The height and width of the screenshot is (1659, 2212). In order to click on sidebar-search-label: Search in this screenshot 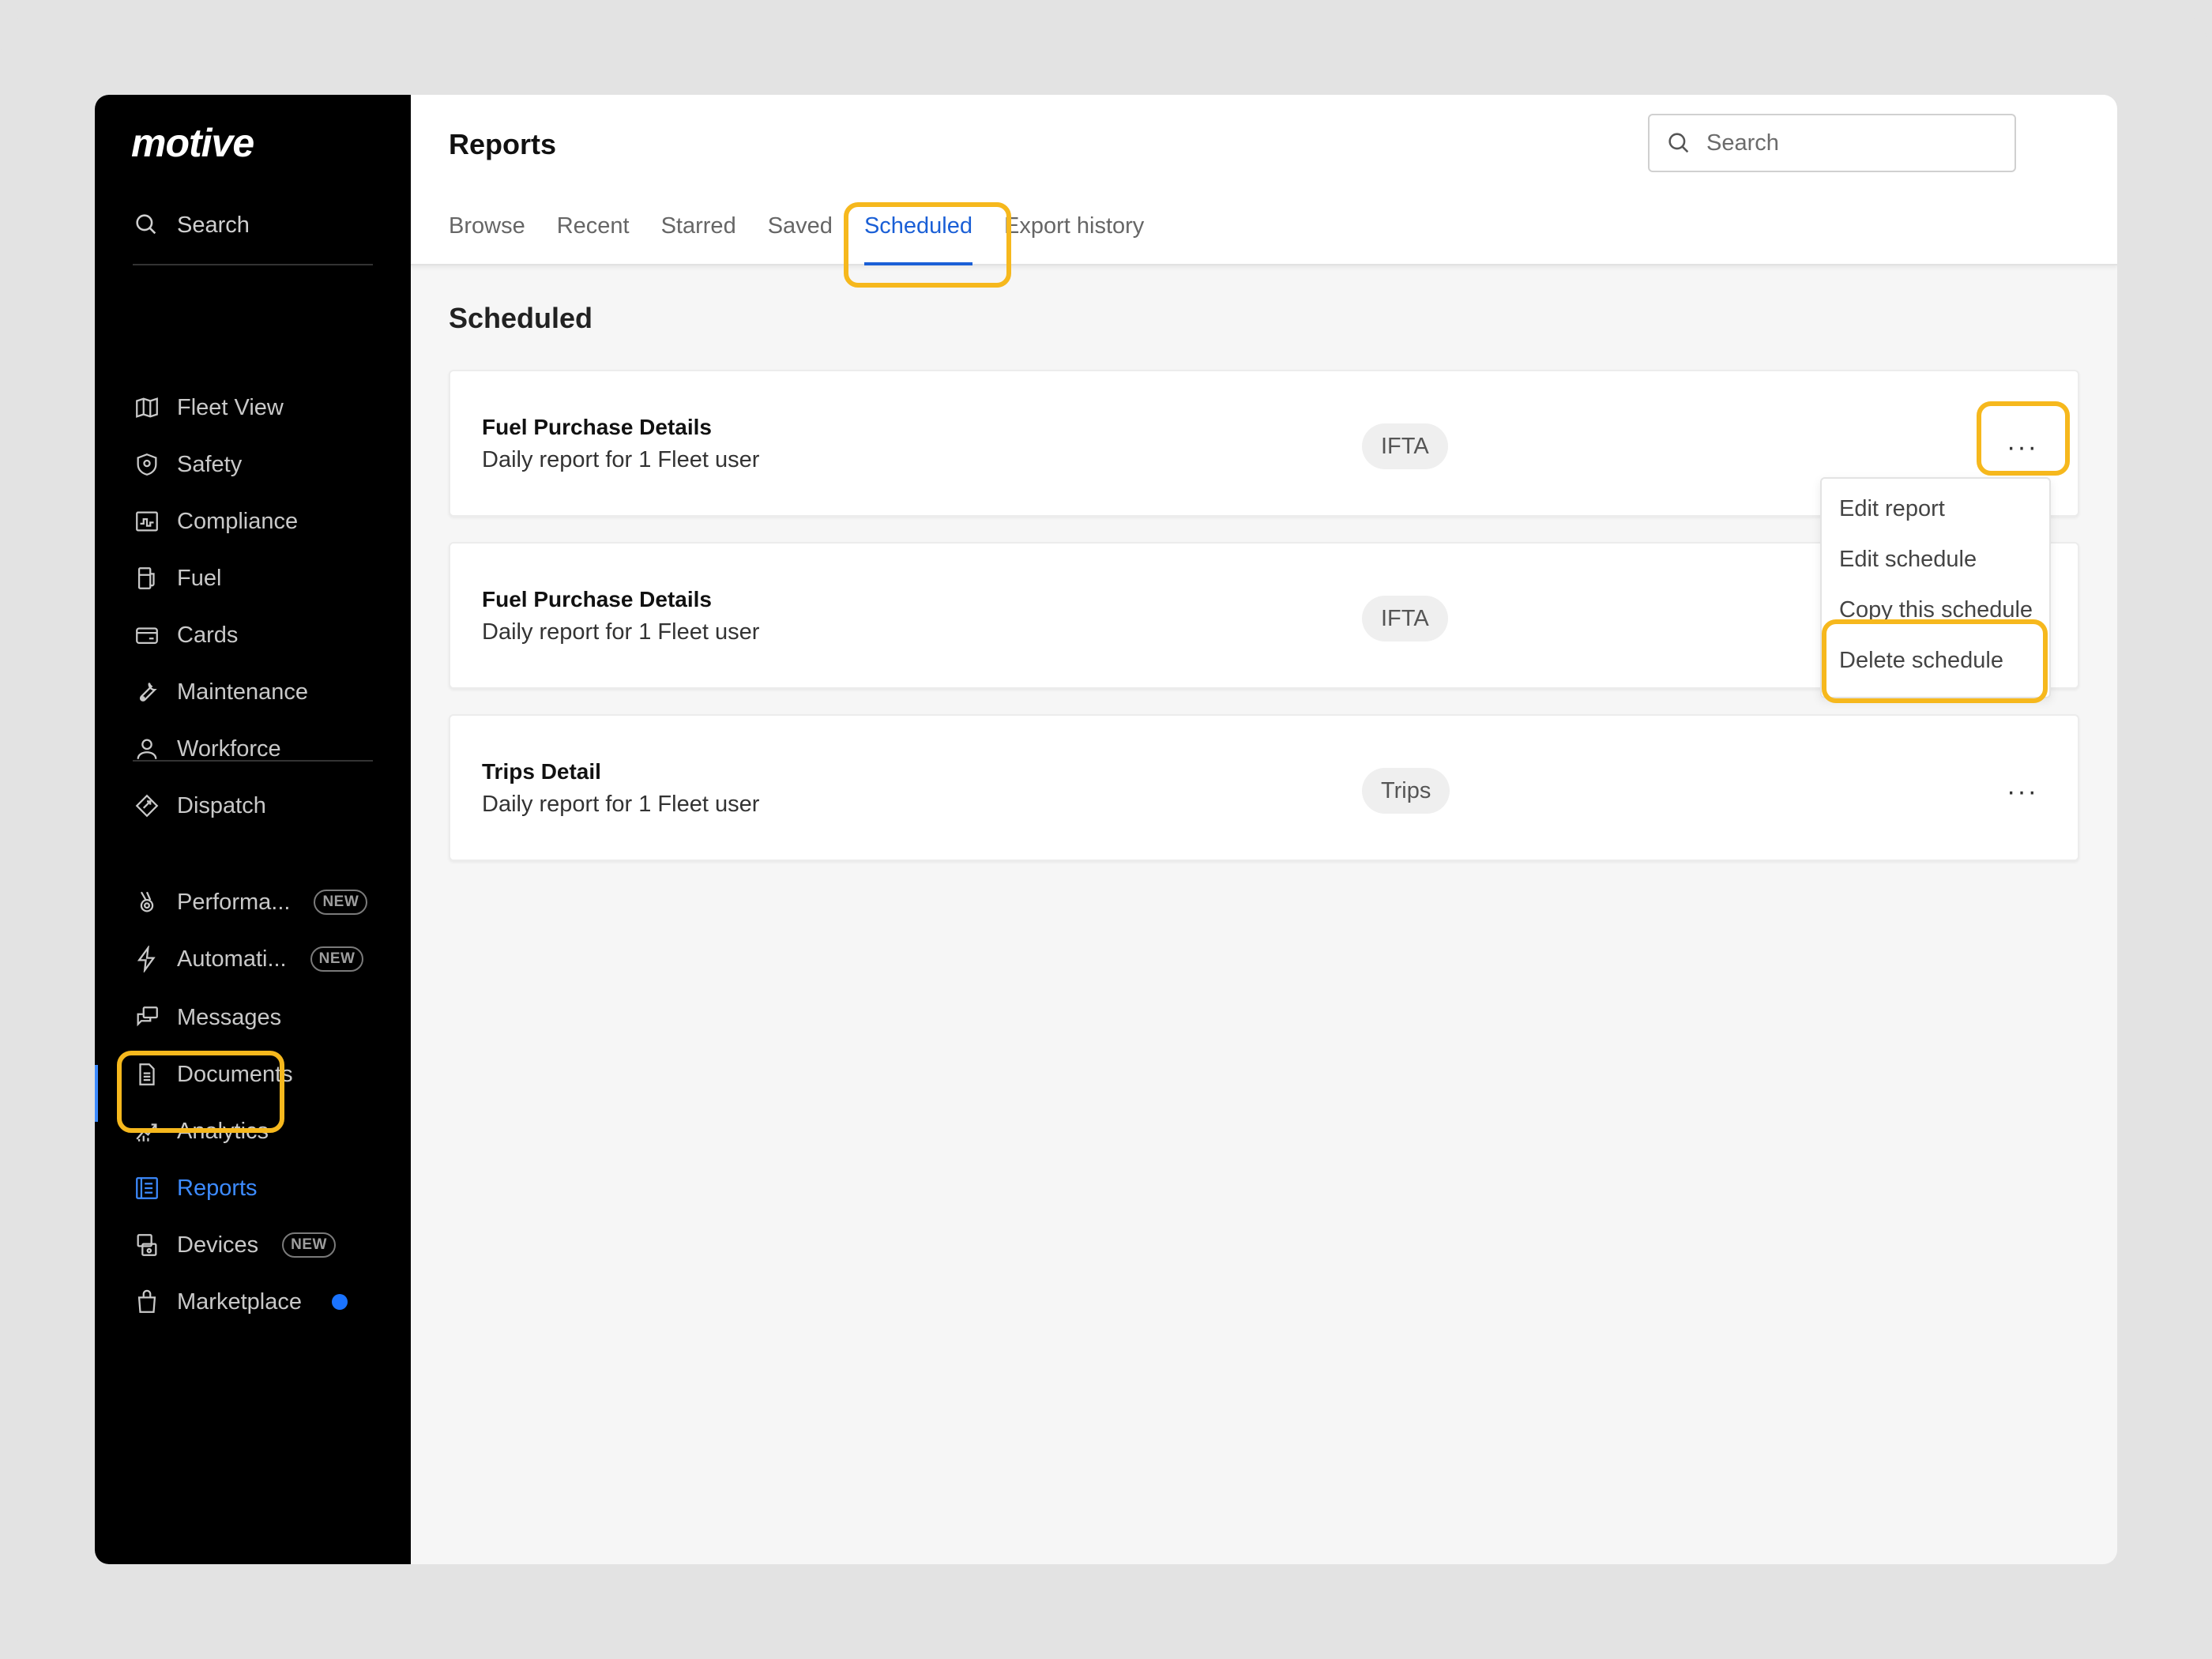, I will do `click(213, 225)`.